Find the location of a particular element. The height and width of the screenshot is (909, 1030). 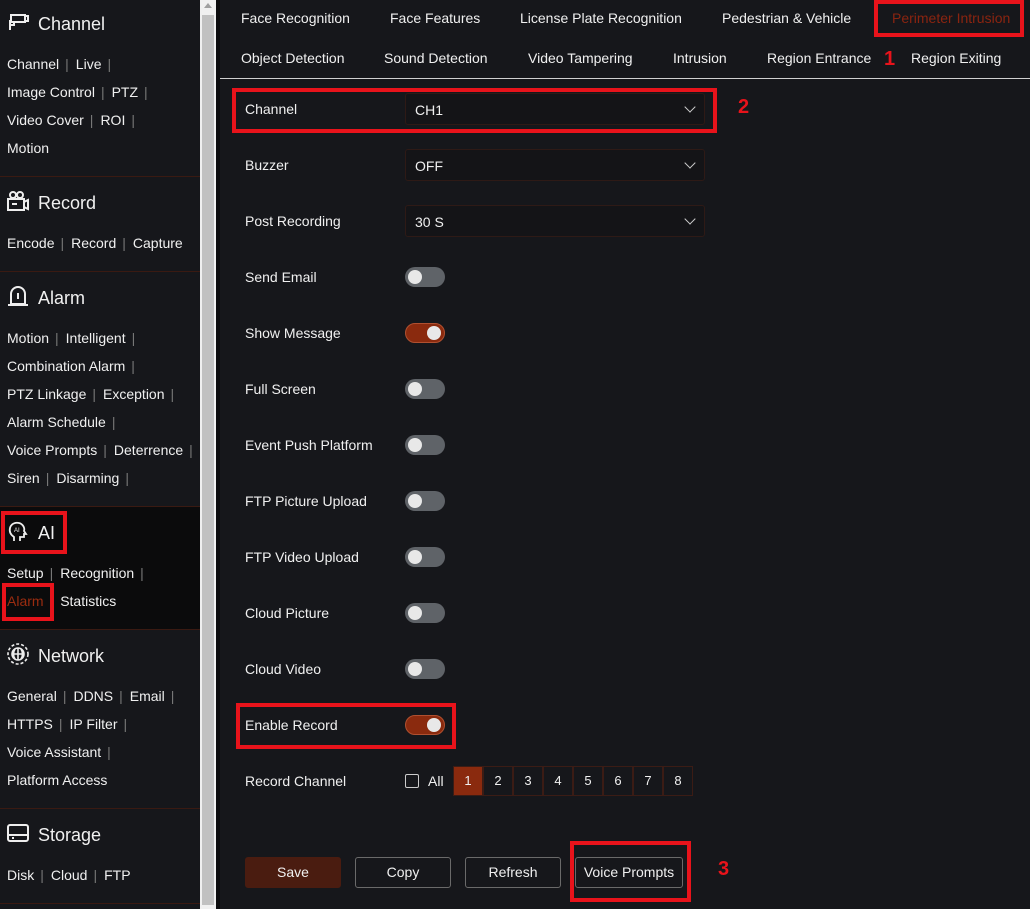

sidebar-item-combination-alarm: Combination Alarm is located at coordinates (66, 366).